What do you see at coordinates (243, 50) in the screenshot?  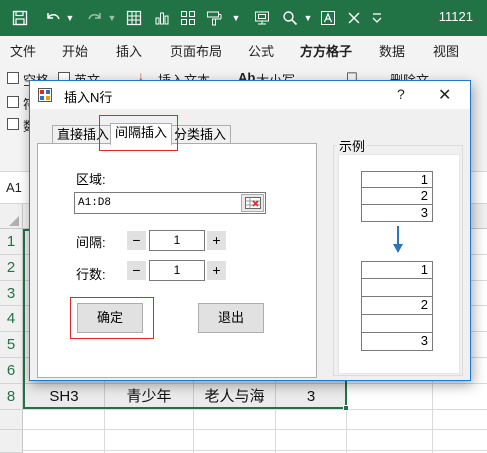 I see `ribbon-tabs: 文件 开始 插入 页面布局 公式 方方格子 数据 视图` at bounding box center [243, 50].